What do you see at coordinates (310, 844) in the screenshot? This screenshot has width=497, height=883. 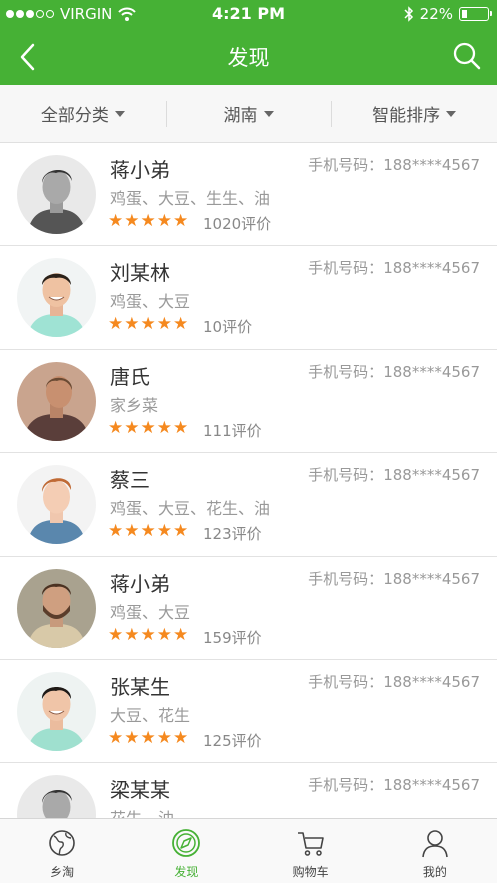 I see `cart-icon` at bounding box center [310, 844].